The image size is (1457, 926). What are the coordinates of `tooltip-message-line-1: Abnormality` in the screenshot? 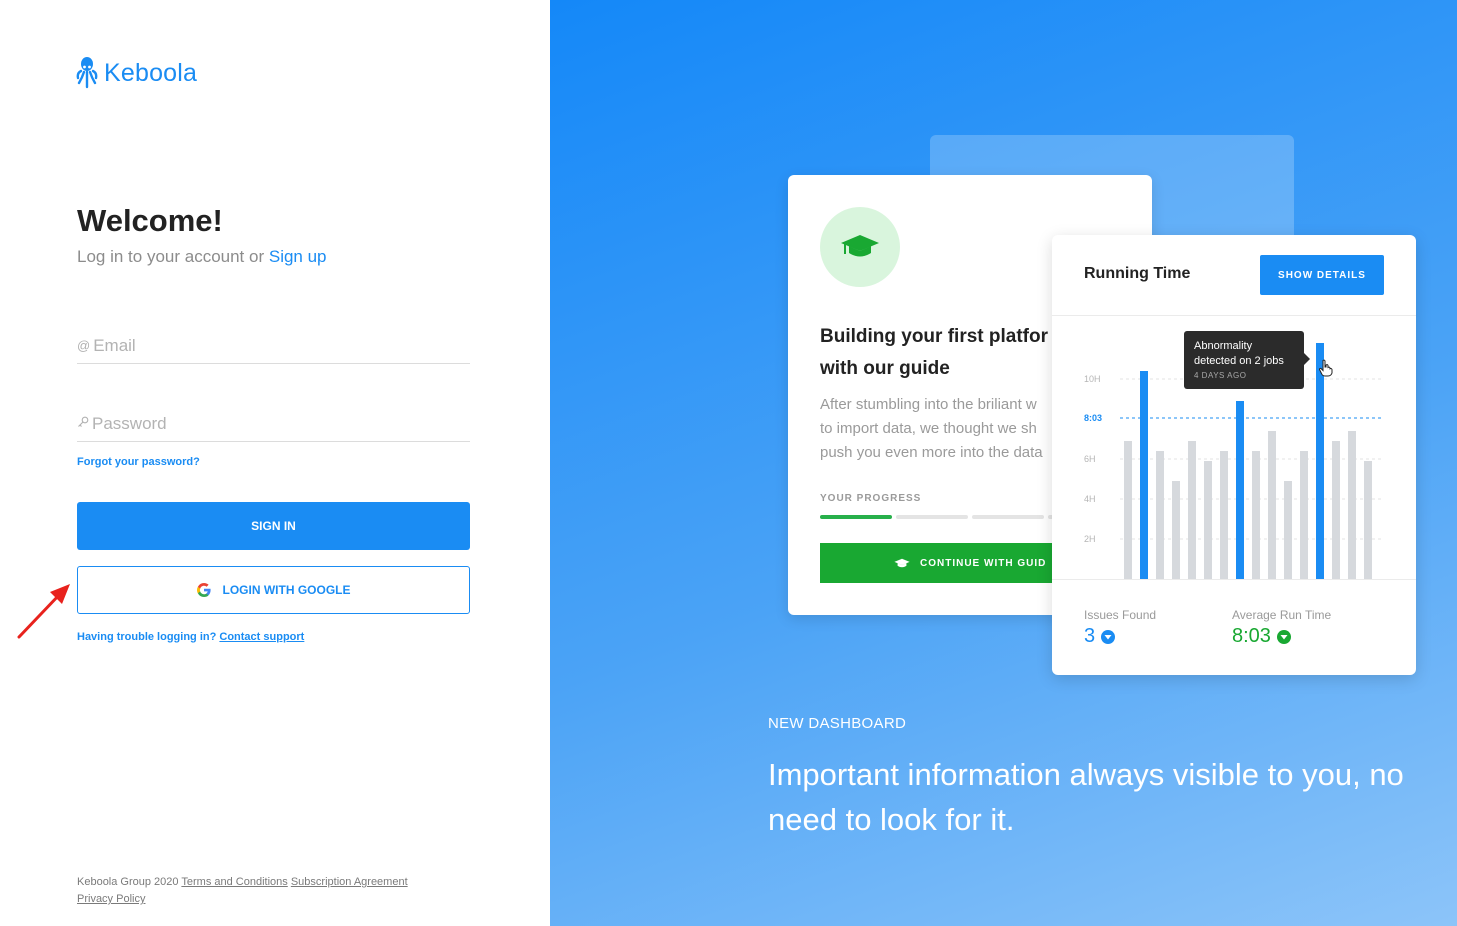 It's located at (1223, 346).